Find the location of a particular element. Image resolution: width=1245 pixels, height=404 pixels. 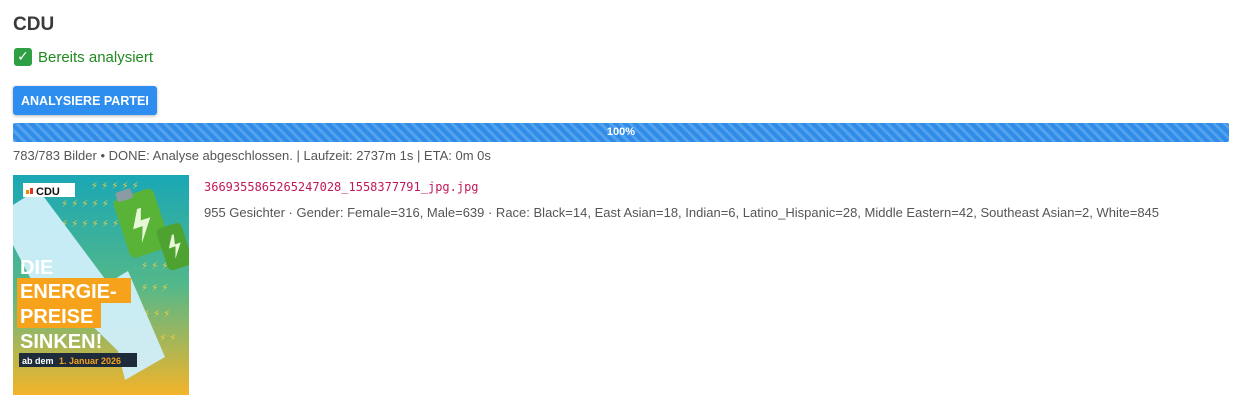

progress-bar: 100% is located at coordinates (621, 132).